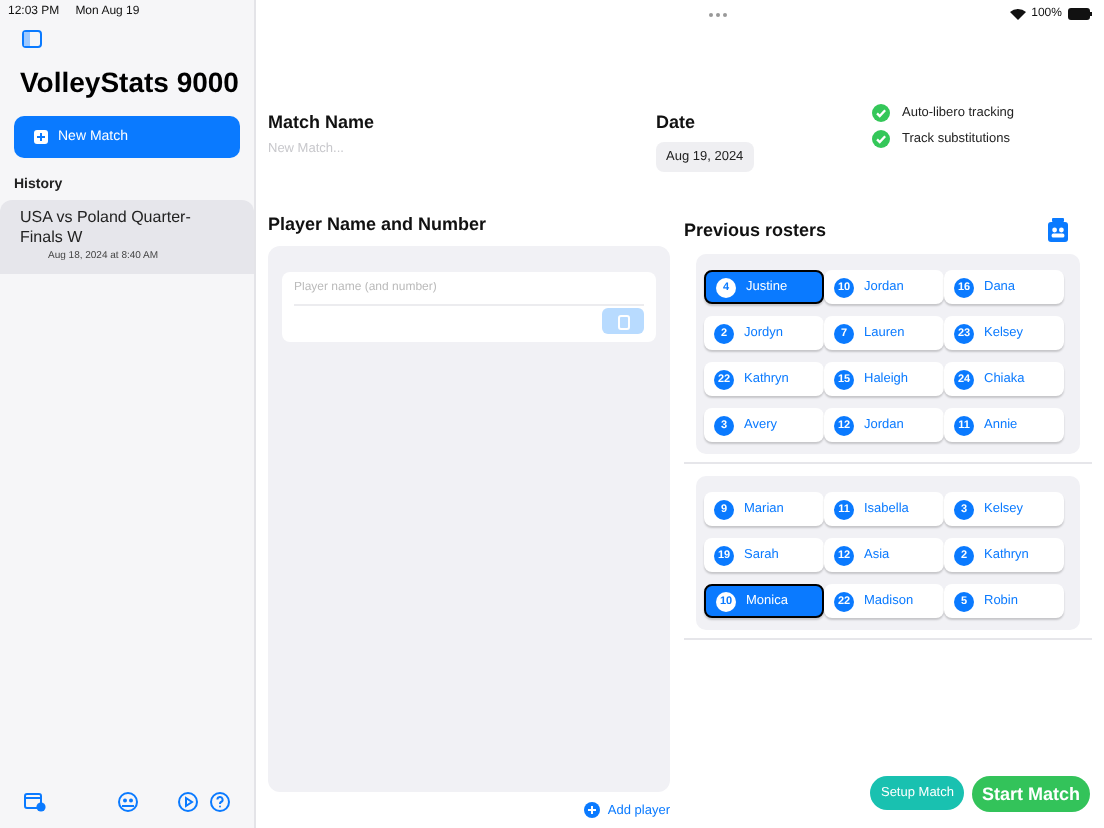  Describe the element at coordinates (718, 14) in the screenshot. I see `more-dots-icon` at that location.